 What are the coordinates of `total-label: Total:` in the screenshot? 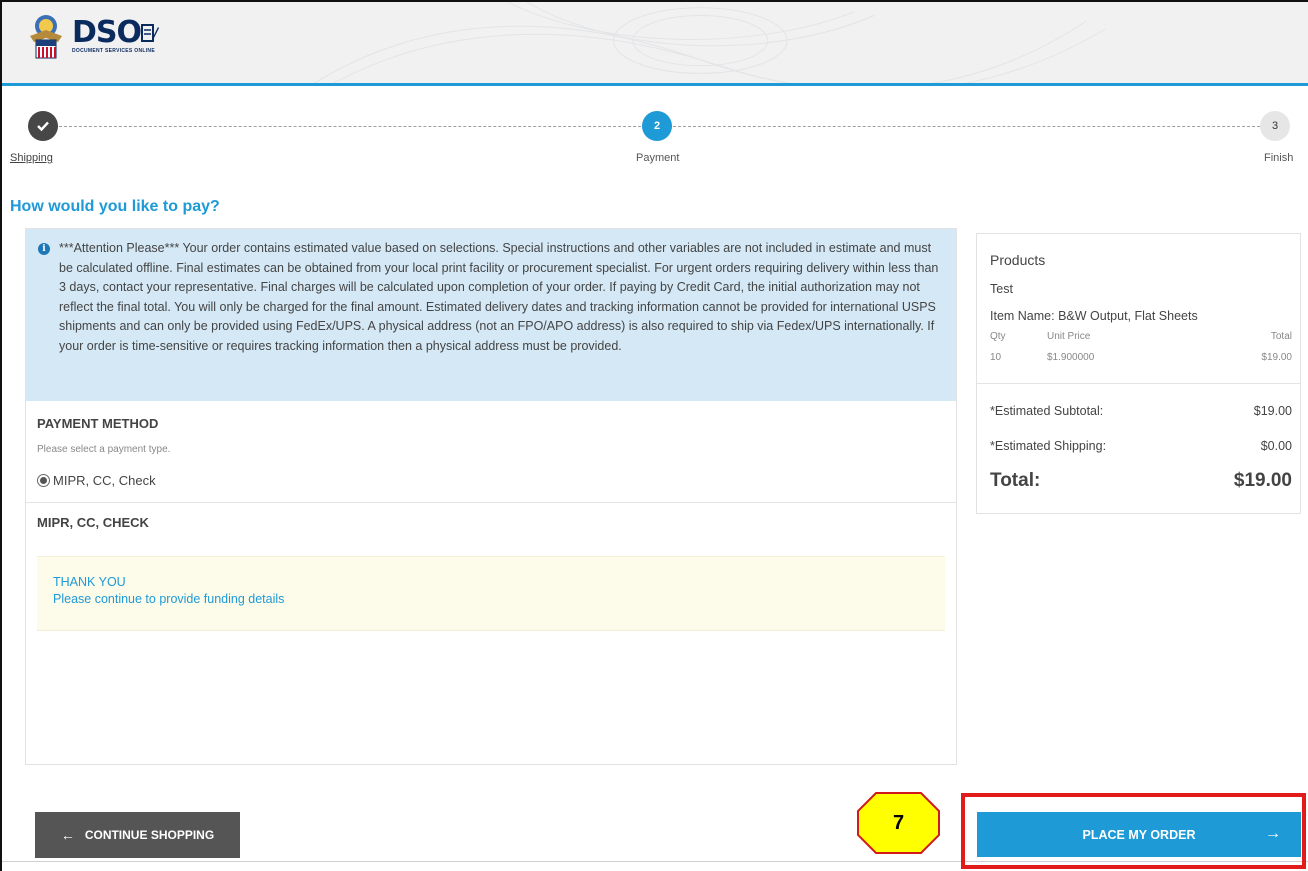 It's located at (1015, 480).